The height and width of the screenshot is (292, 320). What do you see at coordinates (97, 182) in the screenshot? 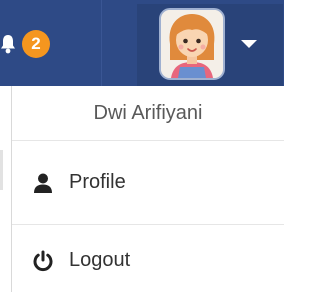
I see `profile-label: Profile` at bounding box center [97, 182].